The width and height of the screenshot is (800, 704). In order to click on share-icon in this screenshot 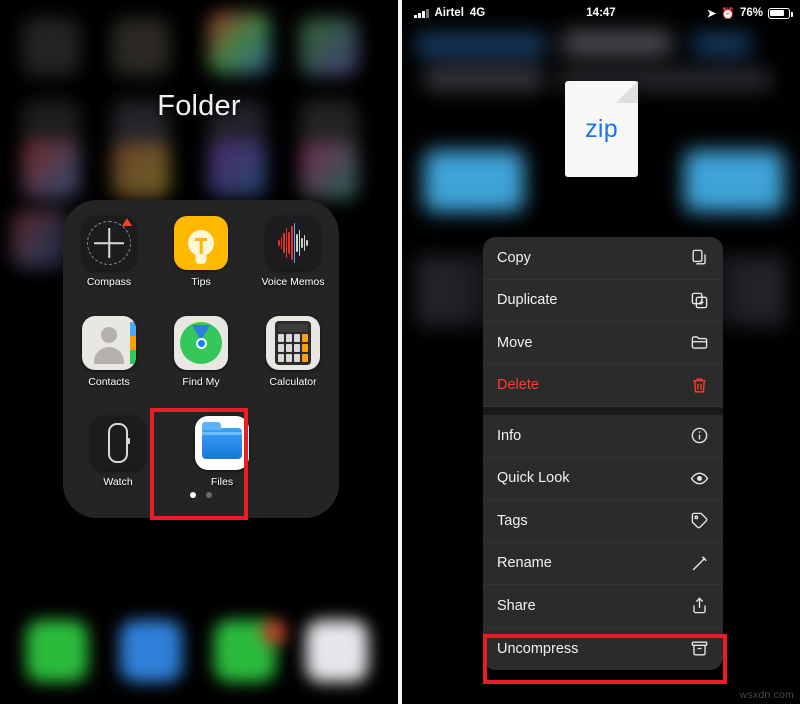, I will do `click(699, 606)`.